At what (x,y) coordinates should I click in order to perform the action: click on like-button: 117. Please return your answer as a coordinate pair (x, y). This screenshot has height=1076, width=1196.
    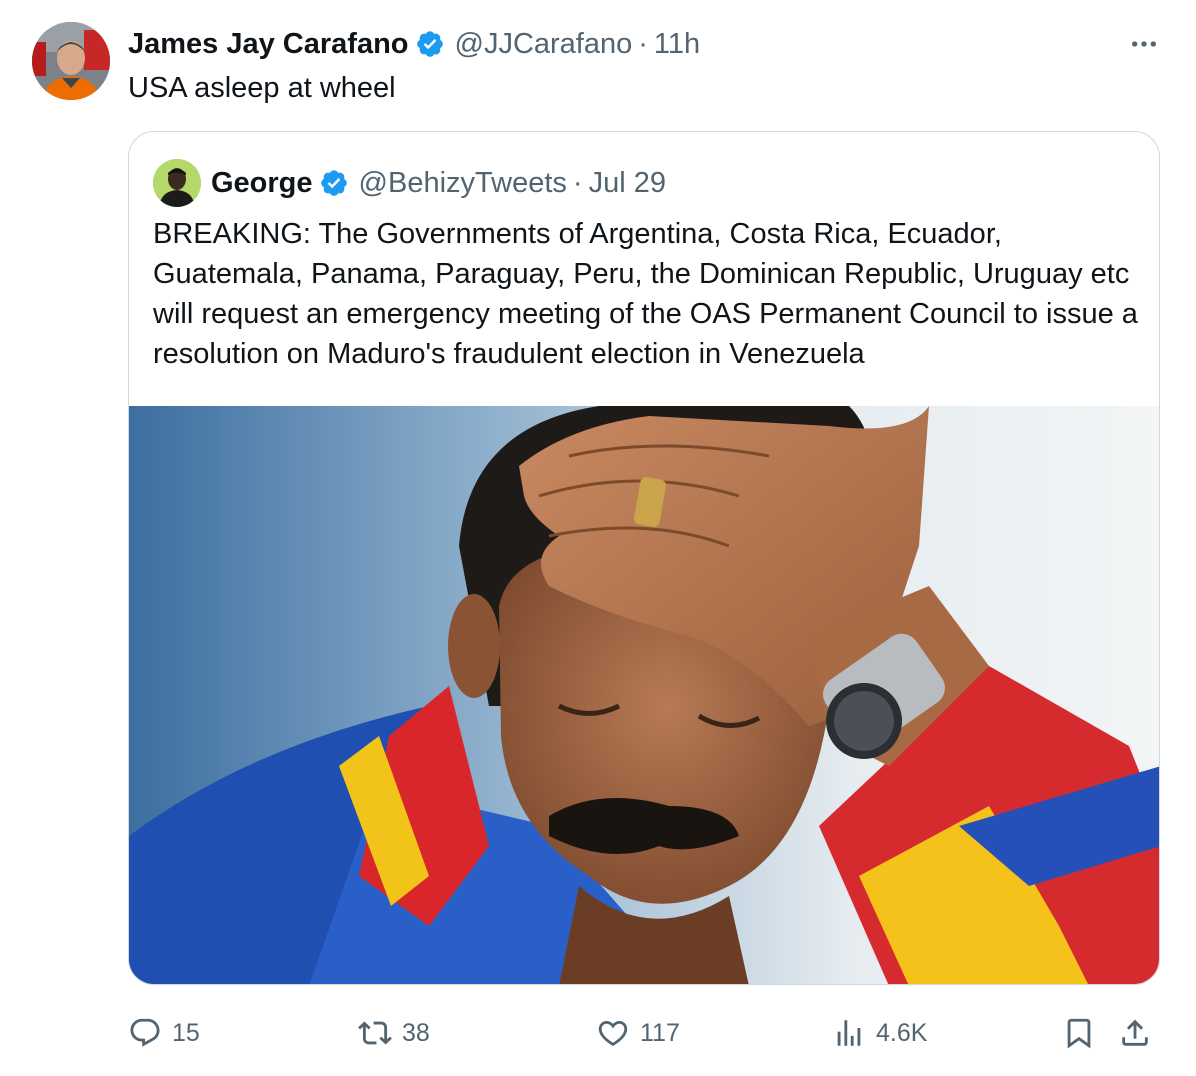
    Looking at the image, I should click on (638, 1033).